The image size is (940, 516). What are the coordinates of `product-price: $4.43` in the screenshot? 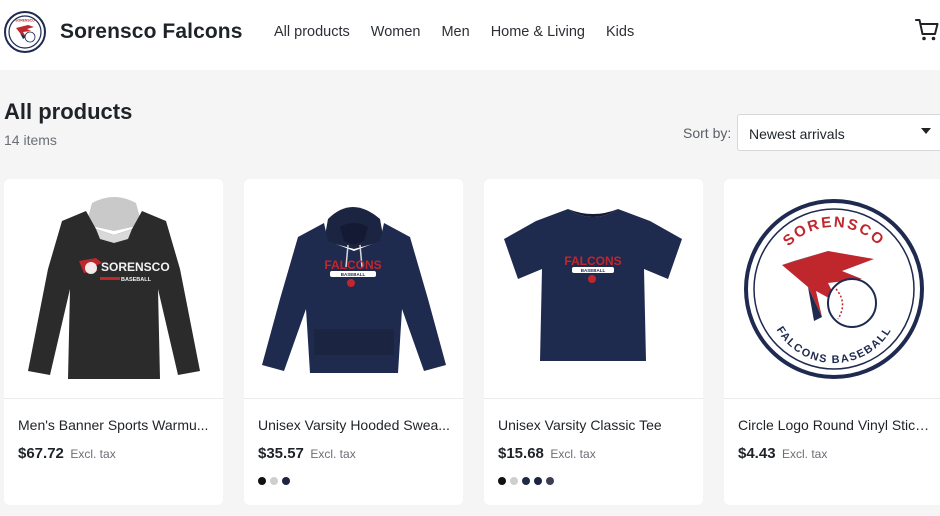 It's located at (757, 453).